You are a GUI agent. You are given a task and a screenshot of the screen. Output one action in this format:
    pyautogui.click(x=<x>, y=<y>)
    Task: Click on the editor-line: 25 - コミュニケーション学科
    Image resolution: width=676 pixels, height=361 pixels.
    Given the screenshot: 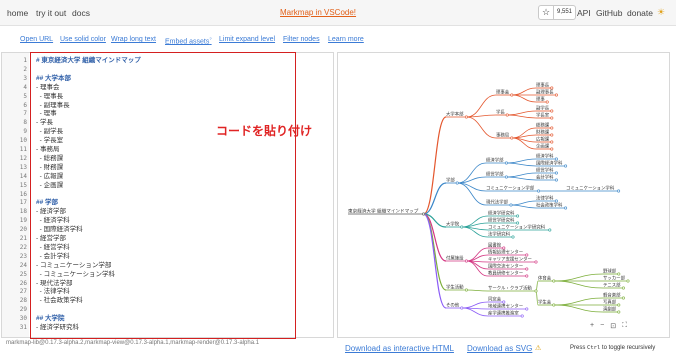 What is the action you would take?
    pyautogui.click(x=167, y=274)
    